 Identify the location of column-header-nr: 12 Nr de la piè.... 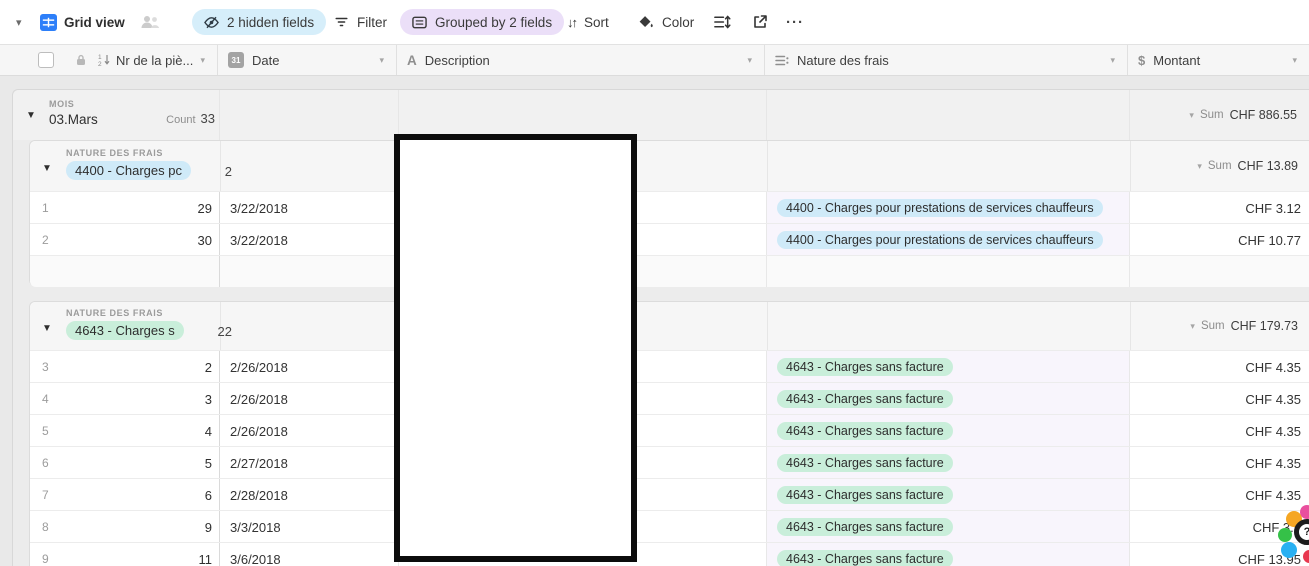
(109, 60).